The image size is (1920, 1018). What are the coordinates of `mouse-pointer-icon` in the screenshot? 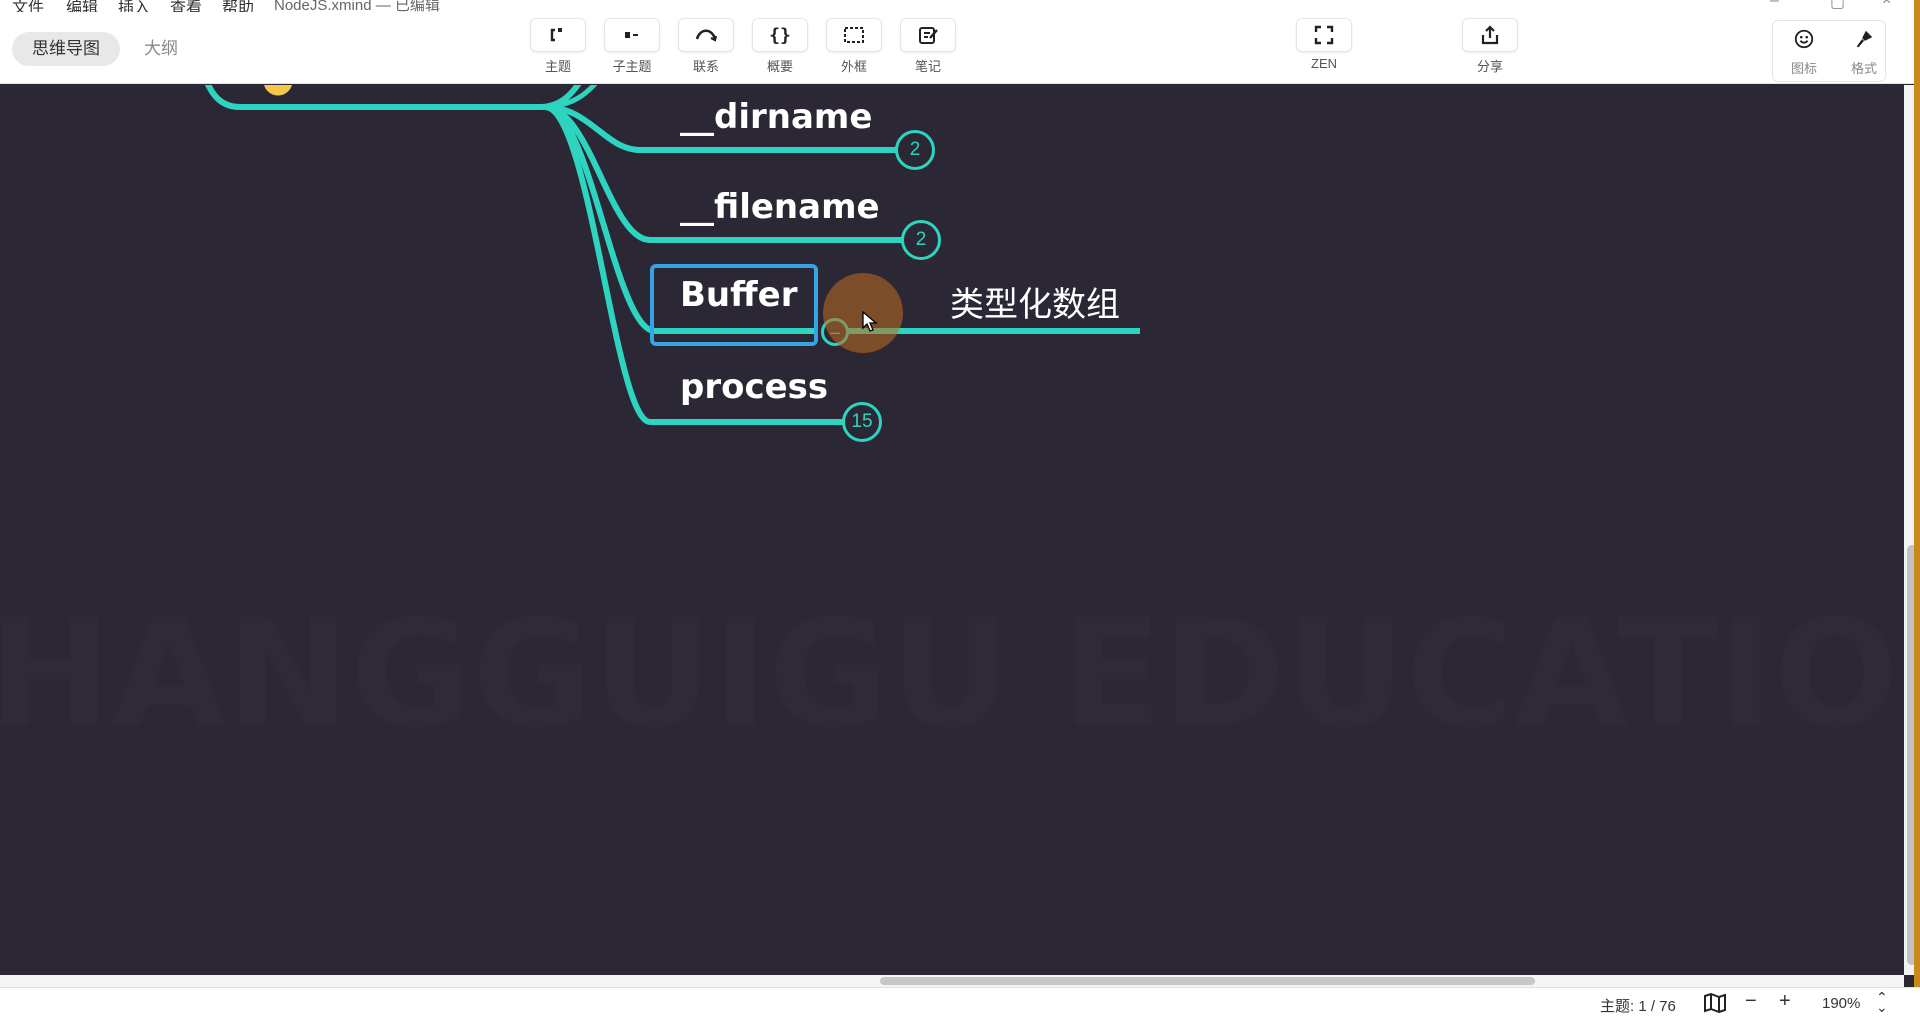 It's located at (870, 321).